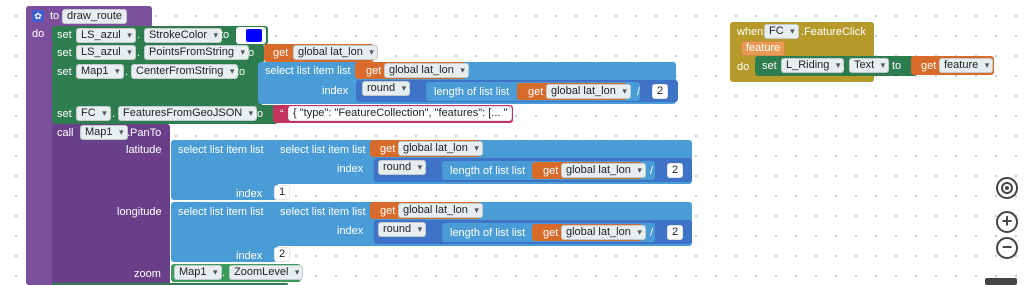 The height and width of the screenshot is (285, 1024). What do you see at coordinates (183, 35) in the screenshot?
I see `property-dropdown: StrokeColor` at bounding box center [183, 35].